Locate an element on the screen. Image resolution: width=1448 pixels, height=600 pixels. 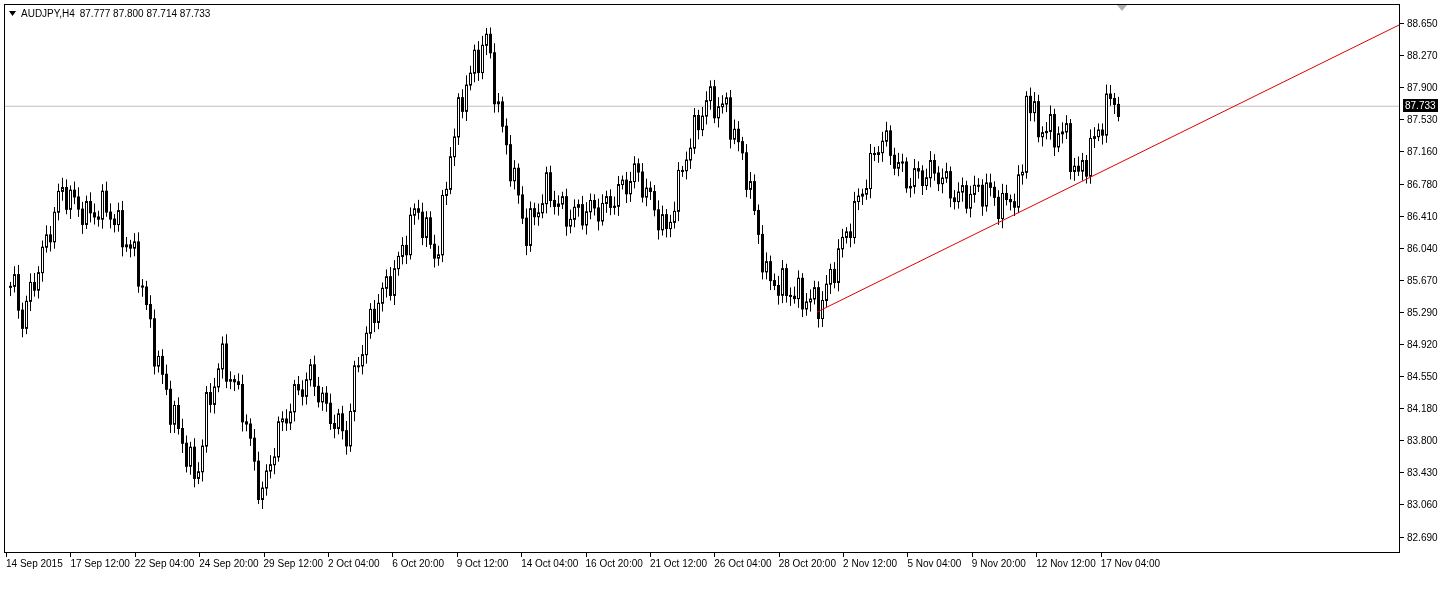
price-axis-label: 86.780 is located at coordinates (1422, 184).